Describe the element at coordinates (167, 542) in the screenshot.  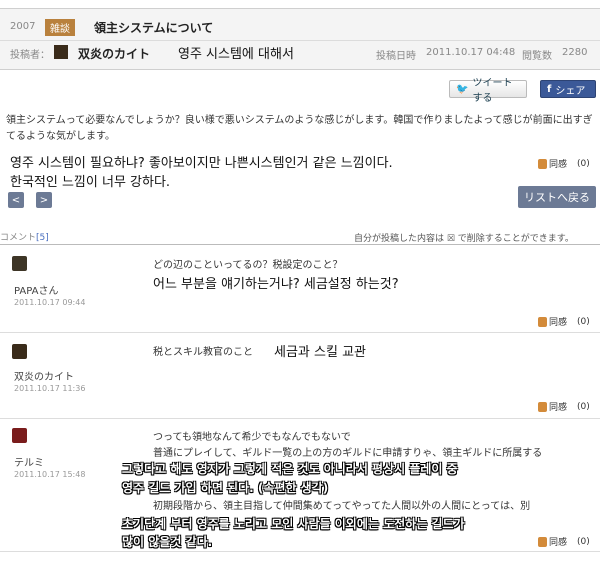
I see `translation-overlay-line-4: 많이 않을것 같다.` at that location.